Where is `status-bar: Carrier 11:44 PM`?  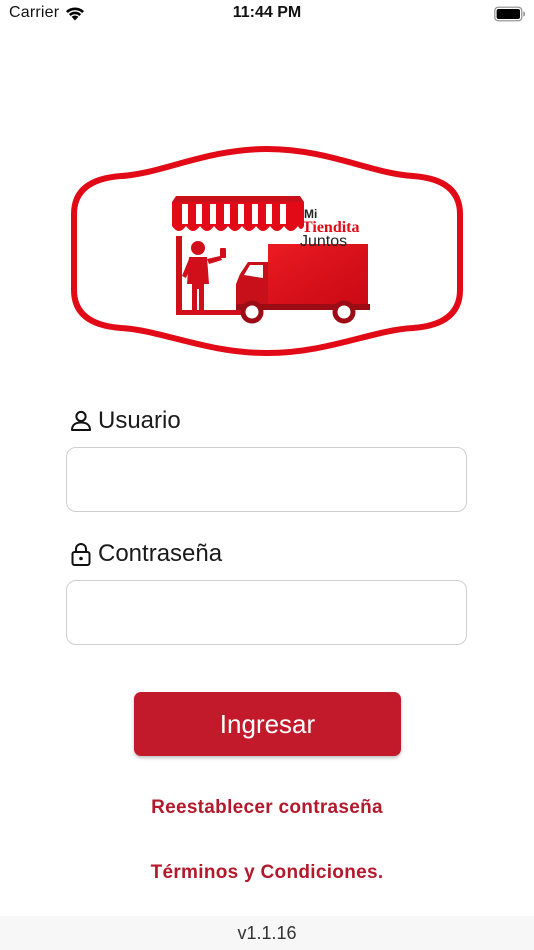 status-bar: Carrier 11:44 PM is located at coordinates (267, 15).